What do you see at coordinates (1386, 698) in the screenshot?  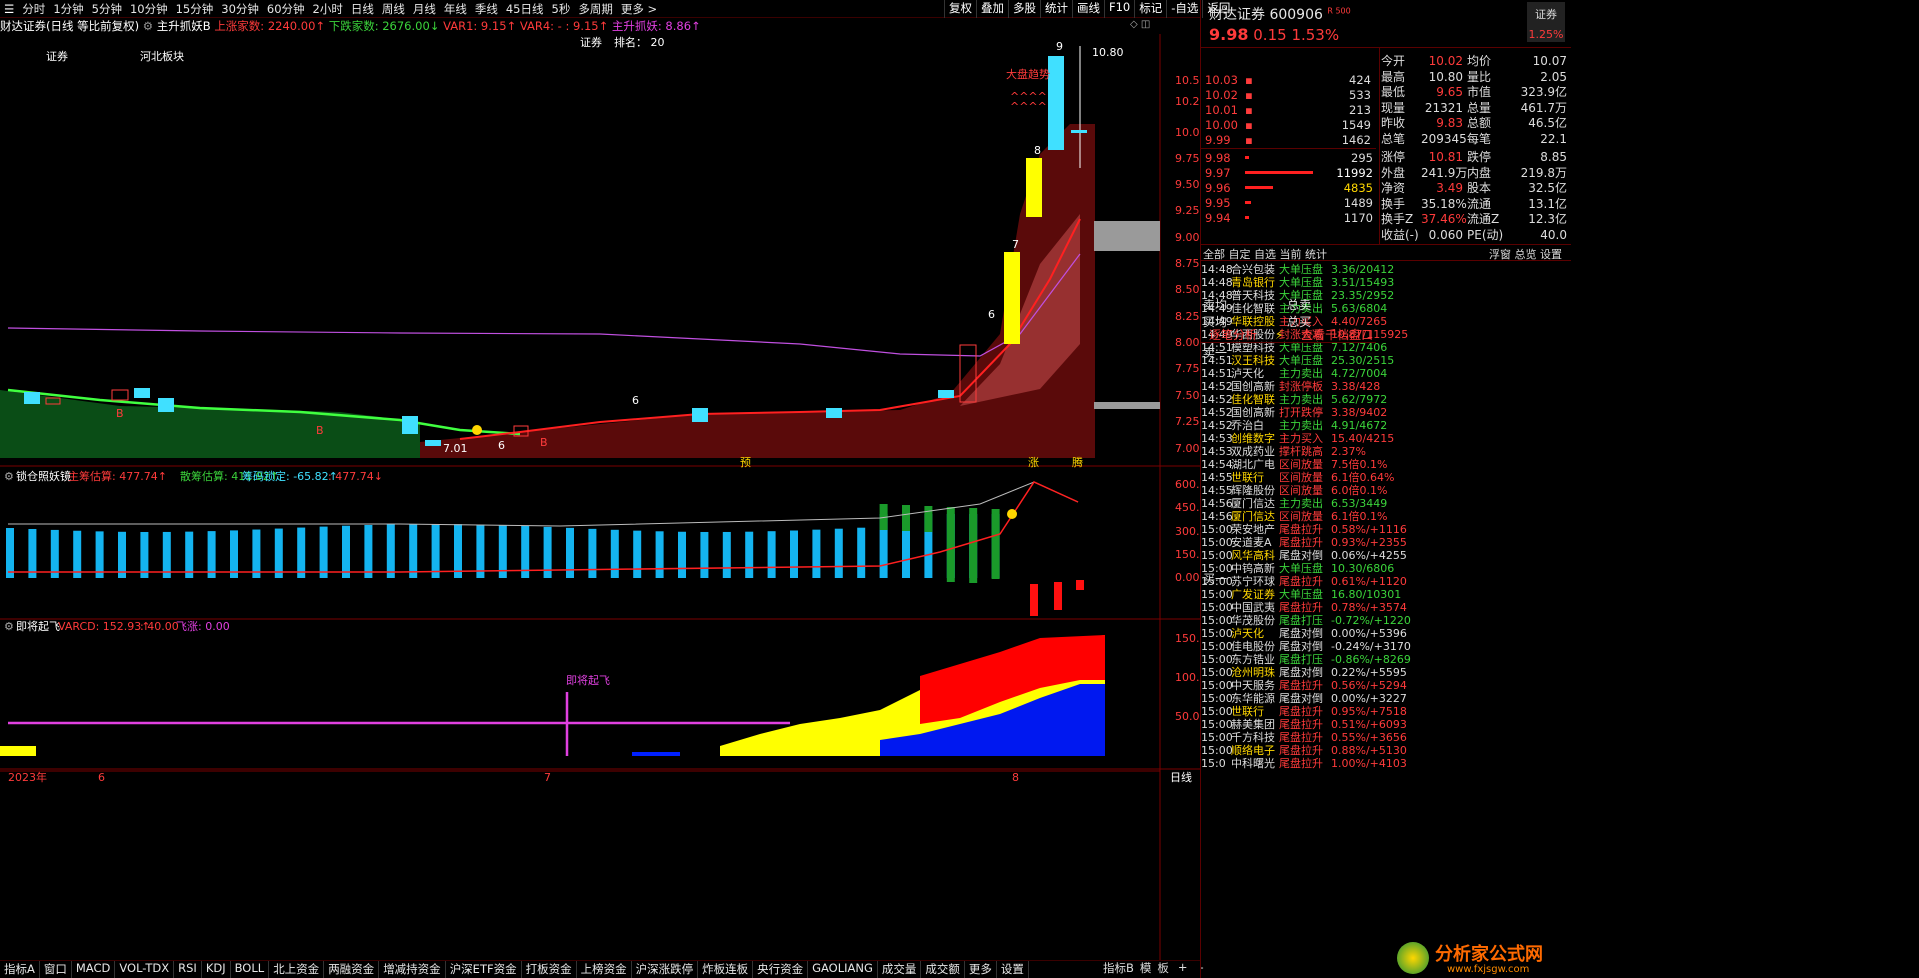 I see `alert-row: 15:00东华能源 尾盘对倒 0.00%/+3227` at bounding box center [1386, 698].